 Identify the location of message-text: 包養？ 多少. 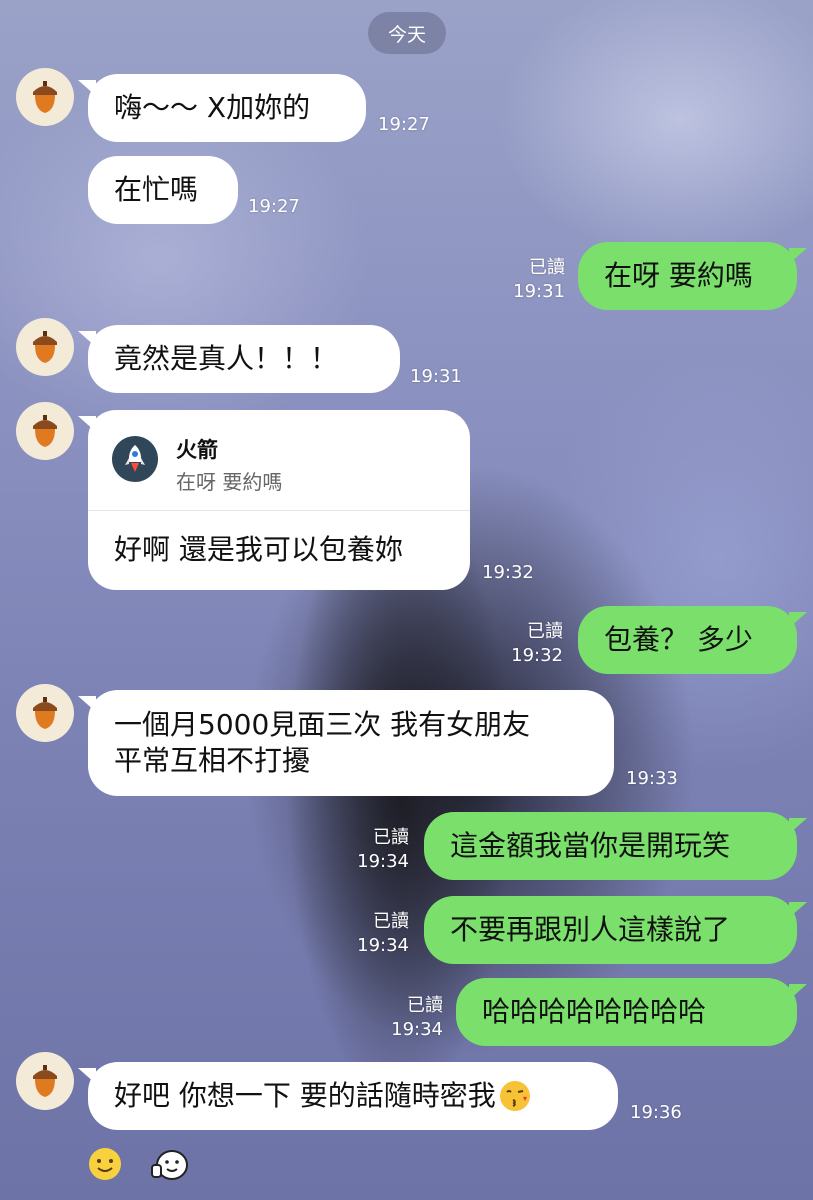
(678, 639).